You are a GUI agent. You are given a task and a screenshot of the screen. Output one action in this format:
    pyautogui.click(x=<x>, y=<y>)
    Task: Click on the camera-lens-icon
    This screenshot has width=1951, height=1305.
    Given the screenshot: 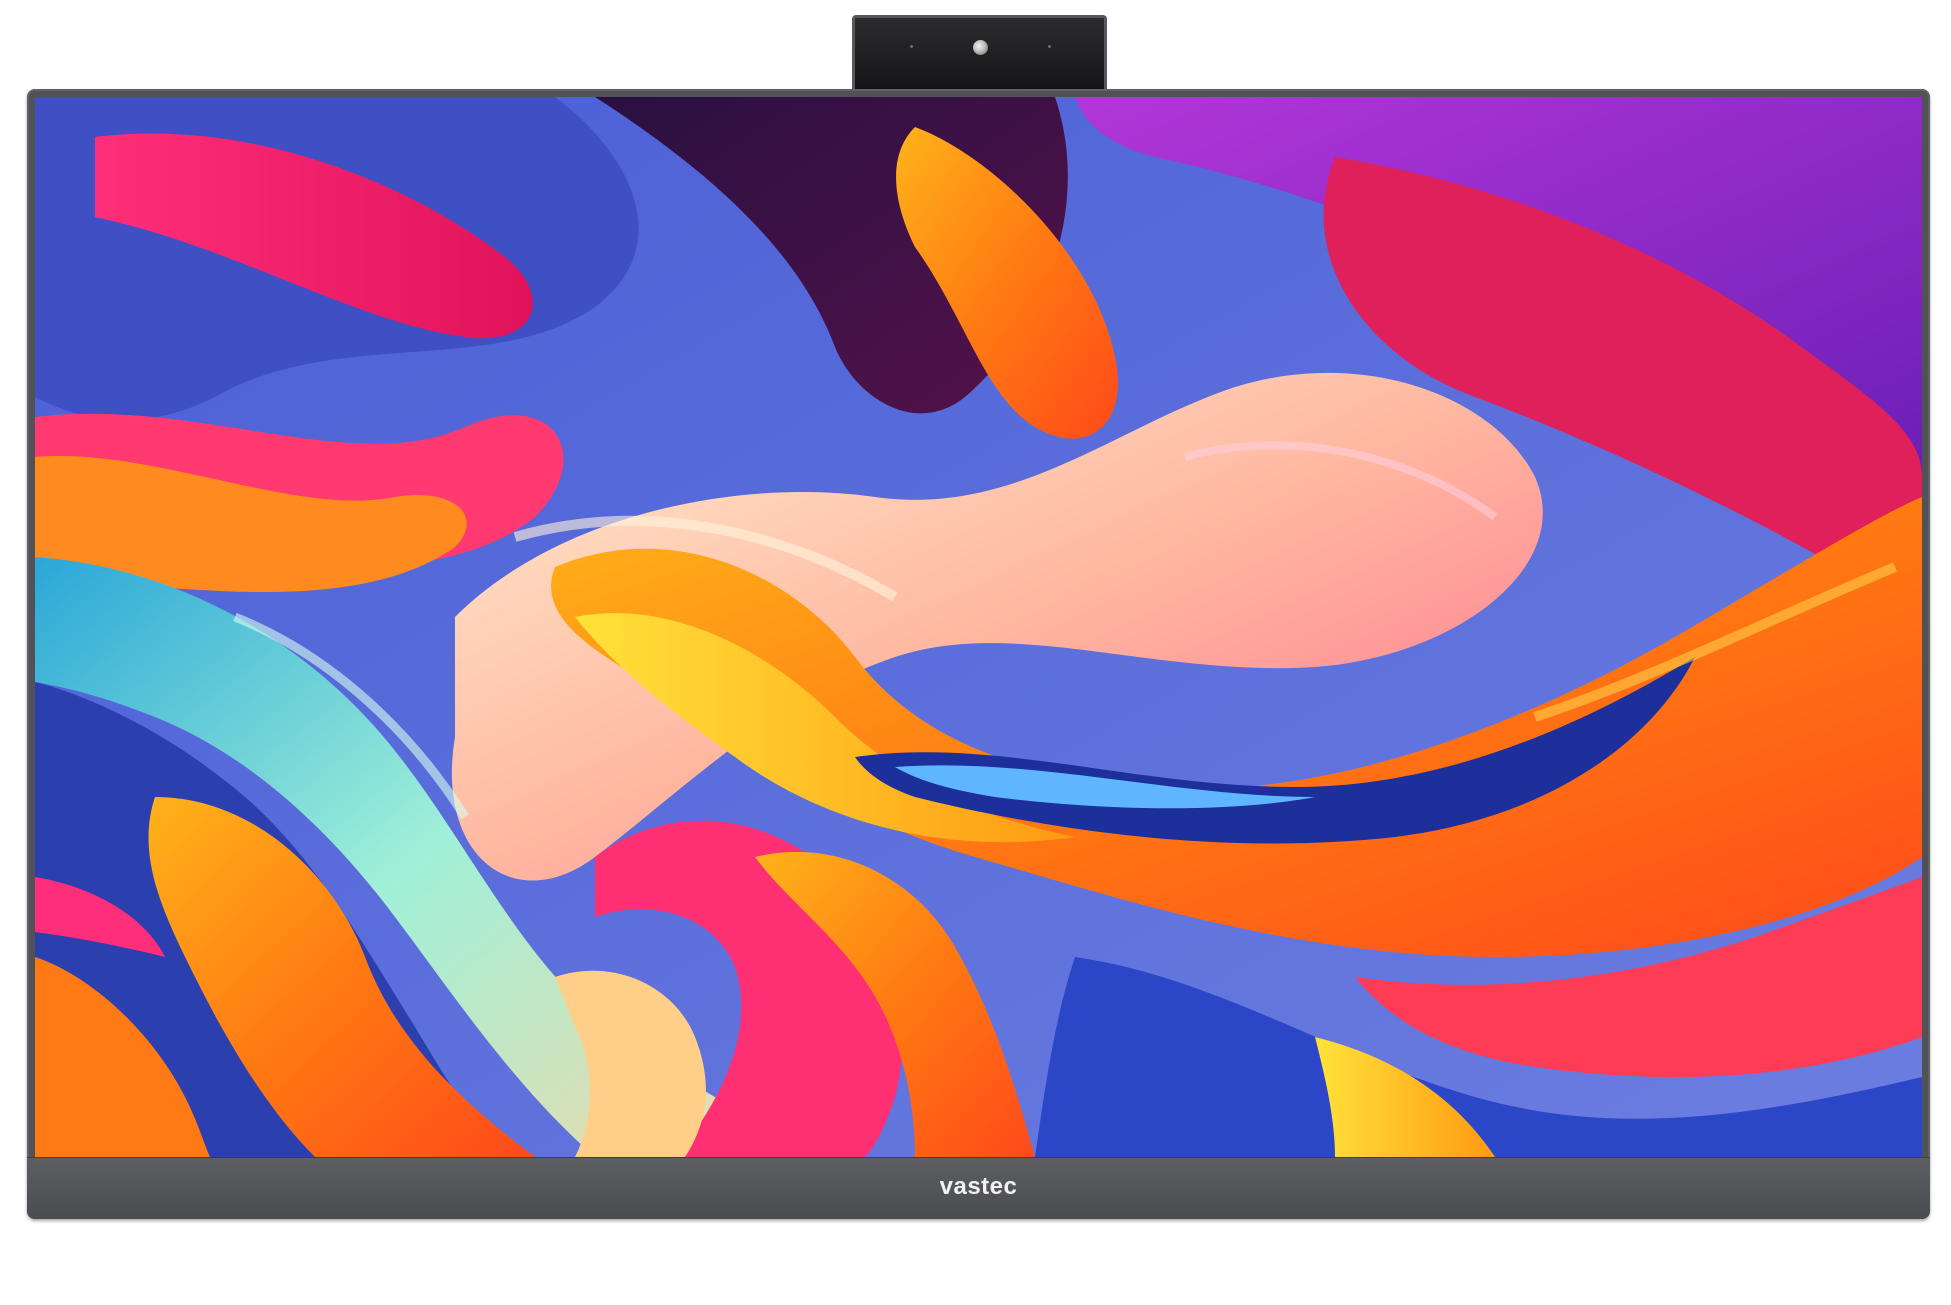 What is the action you would take?
    pyautogui.click(x=980, y=47)
    